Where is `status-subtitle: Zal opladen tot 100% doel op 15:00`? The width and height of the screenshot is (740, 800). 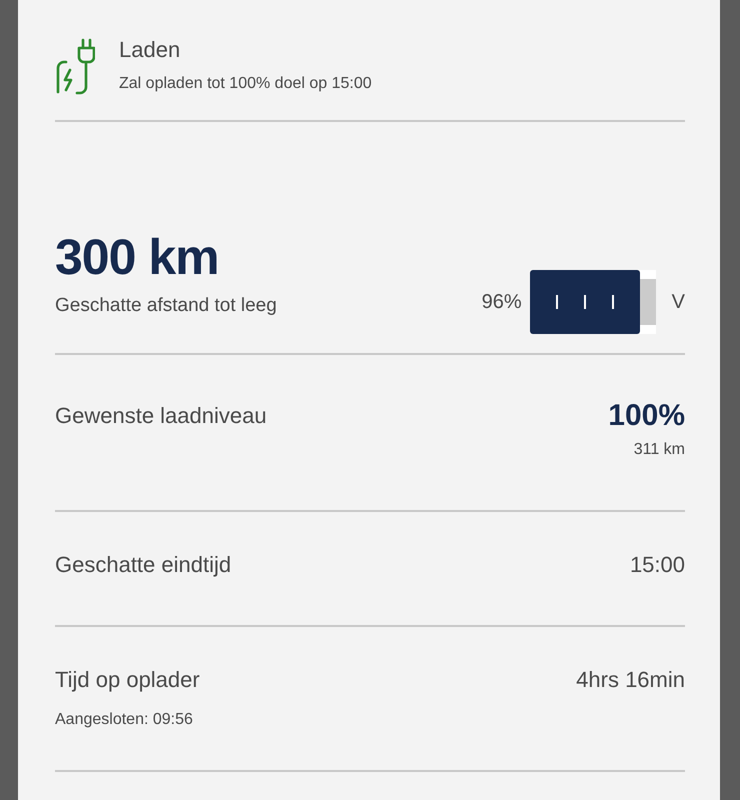
status-subtitle: Zal opladen tot 100% doel op 15:00 is located at coordinates (245, 84).